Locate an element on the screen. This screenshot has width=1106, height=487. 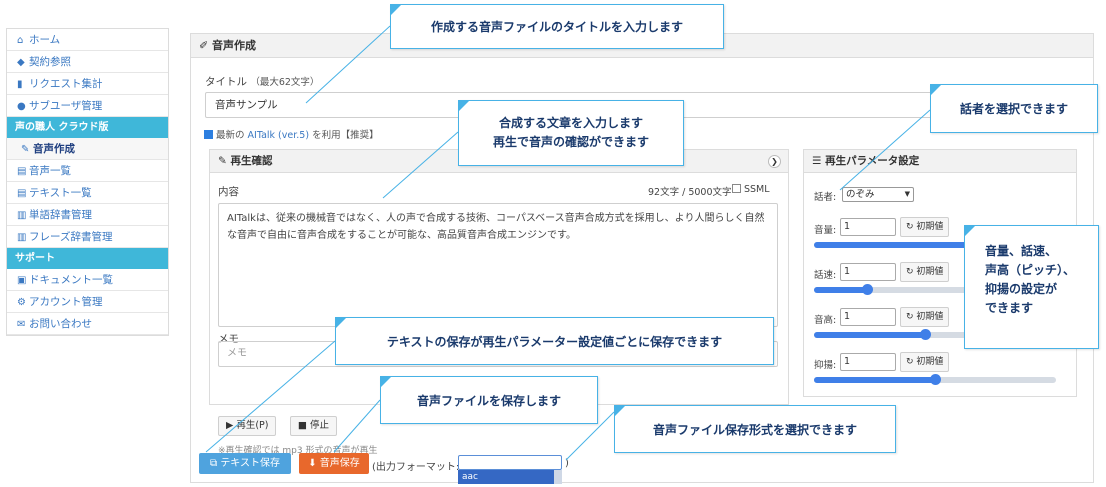
sidebar-item-label: 音声一覧 is located at coordinates (50, 171).